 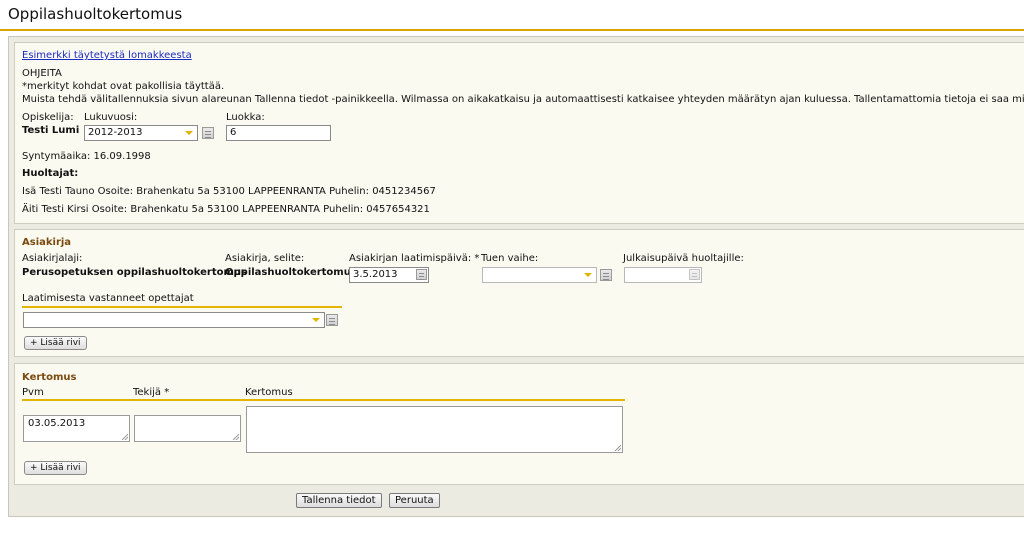 I want to click on created-date-label: Asiakirjan laatimispäivä: *, so click(x=414, y=258).